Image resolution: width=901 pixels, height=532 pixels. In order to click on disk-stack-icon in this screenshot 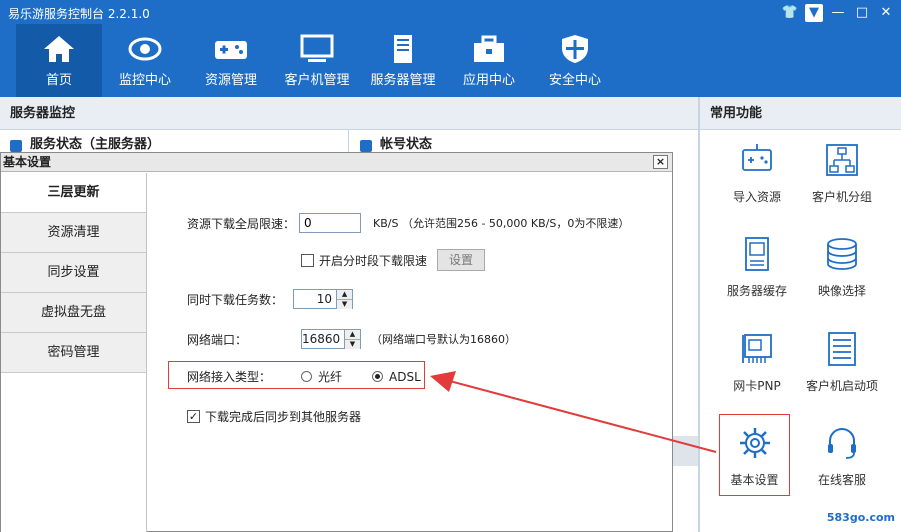, I will do `click(842, 254)`.